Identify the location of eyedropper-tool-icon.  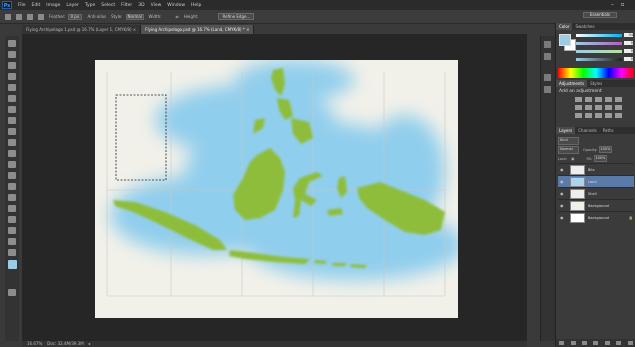
(12, 98).